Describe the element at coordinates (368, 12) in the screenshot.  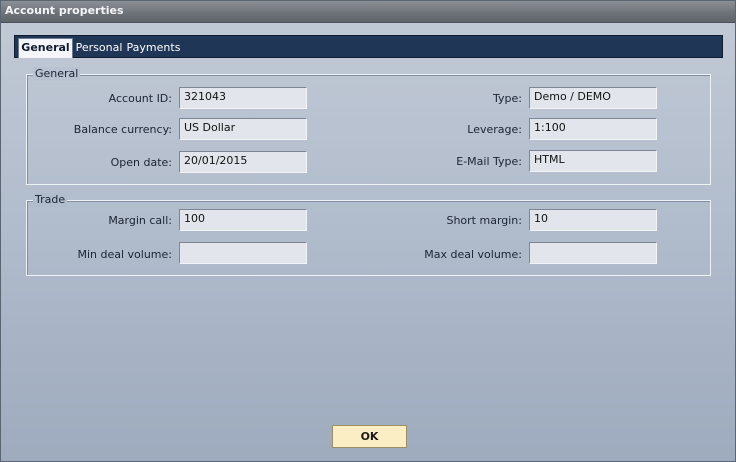
I see `title-bar: Account properties` at that location.